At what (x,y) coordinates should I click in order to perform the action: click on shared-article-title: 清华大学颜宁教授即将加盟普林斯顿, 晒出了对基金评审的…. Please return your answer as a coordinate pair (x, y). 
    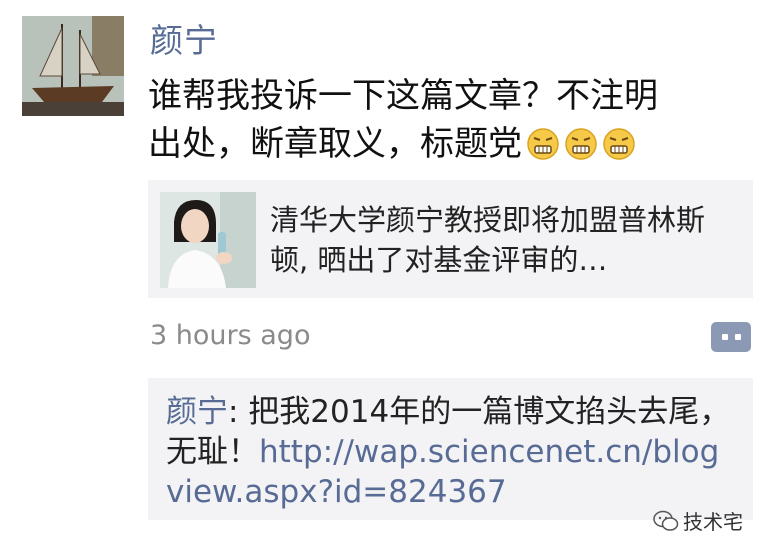
    Looking at the image, I should click on (488, 240).